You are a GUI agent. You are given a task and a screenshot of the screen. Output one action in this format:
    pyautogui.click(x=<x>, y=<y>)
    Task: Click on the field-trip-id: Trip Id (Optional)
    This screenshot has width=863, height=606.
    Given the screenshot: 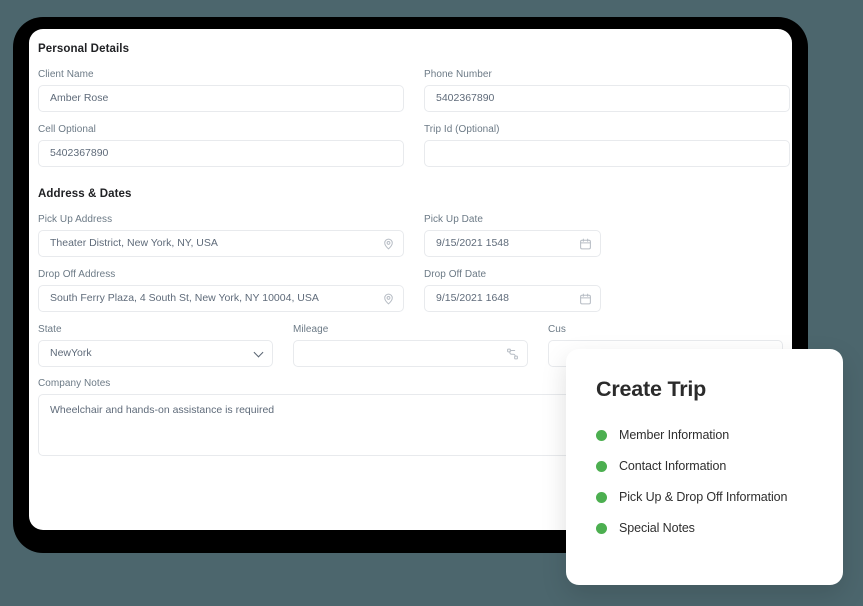 What is the action you would take?
    pyautogui.click(x=607, y=145)
    